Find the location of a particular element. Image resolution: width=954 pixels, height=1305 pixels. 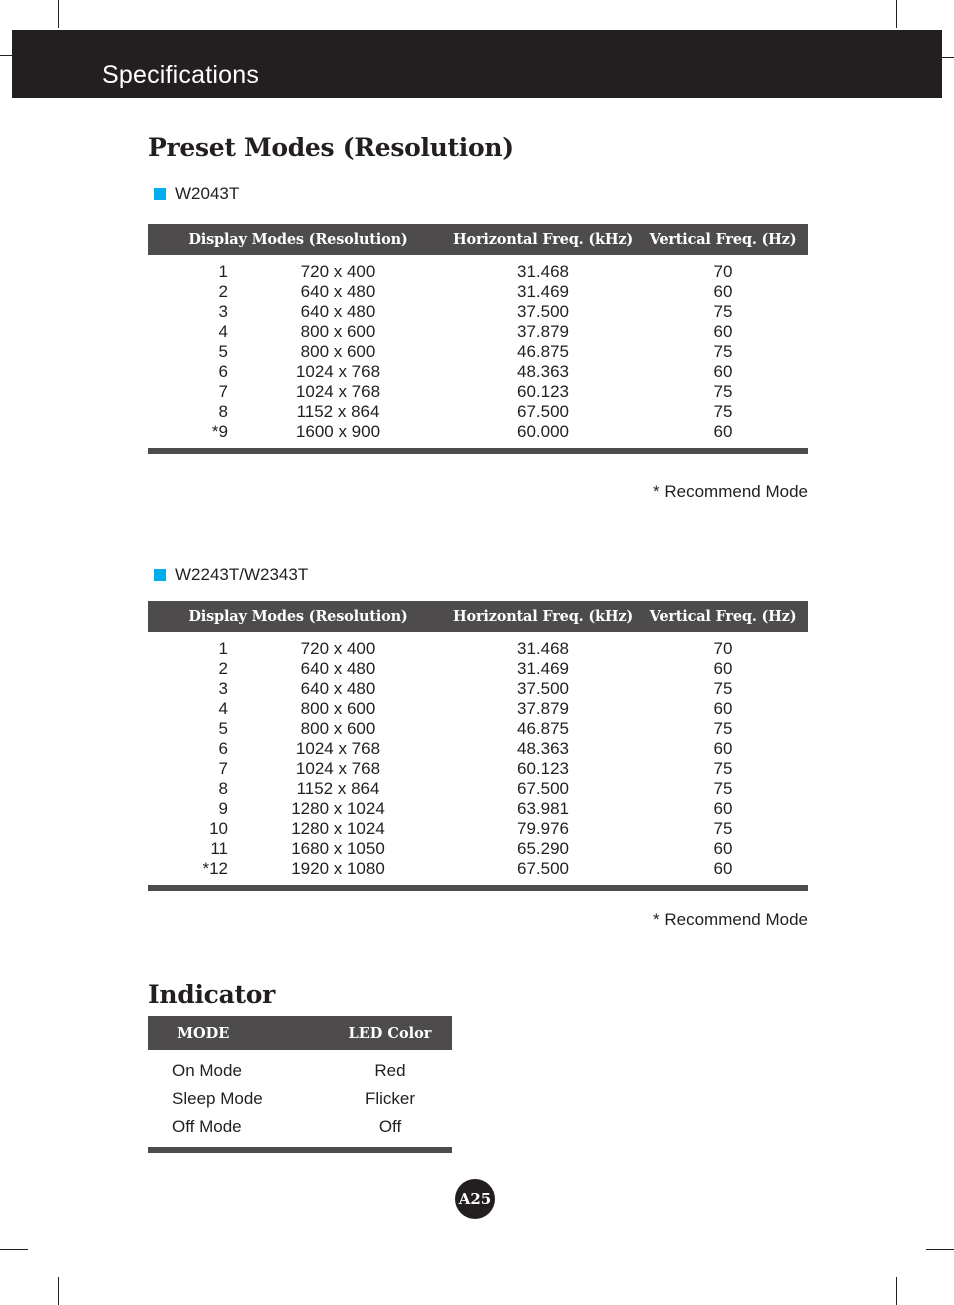

crop-mark-top-left-vertical is located at coordinates (58, 14).